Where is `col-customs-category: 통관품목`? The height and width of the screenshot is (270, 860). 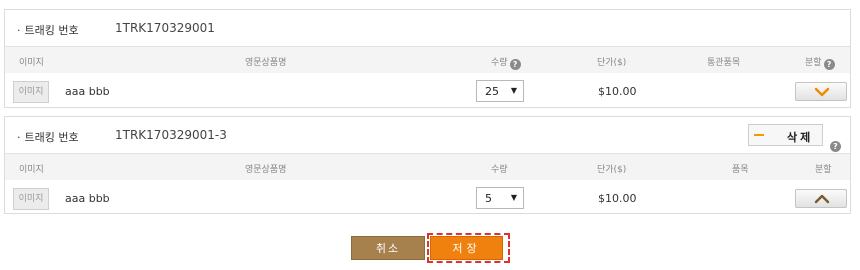 col-customs-category: 통관품목 is located at coordinates (724, 63).